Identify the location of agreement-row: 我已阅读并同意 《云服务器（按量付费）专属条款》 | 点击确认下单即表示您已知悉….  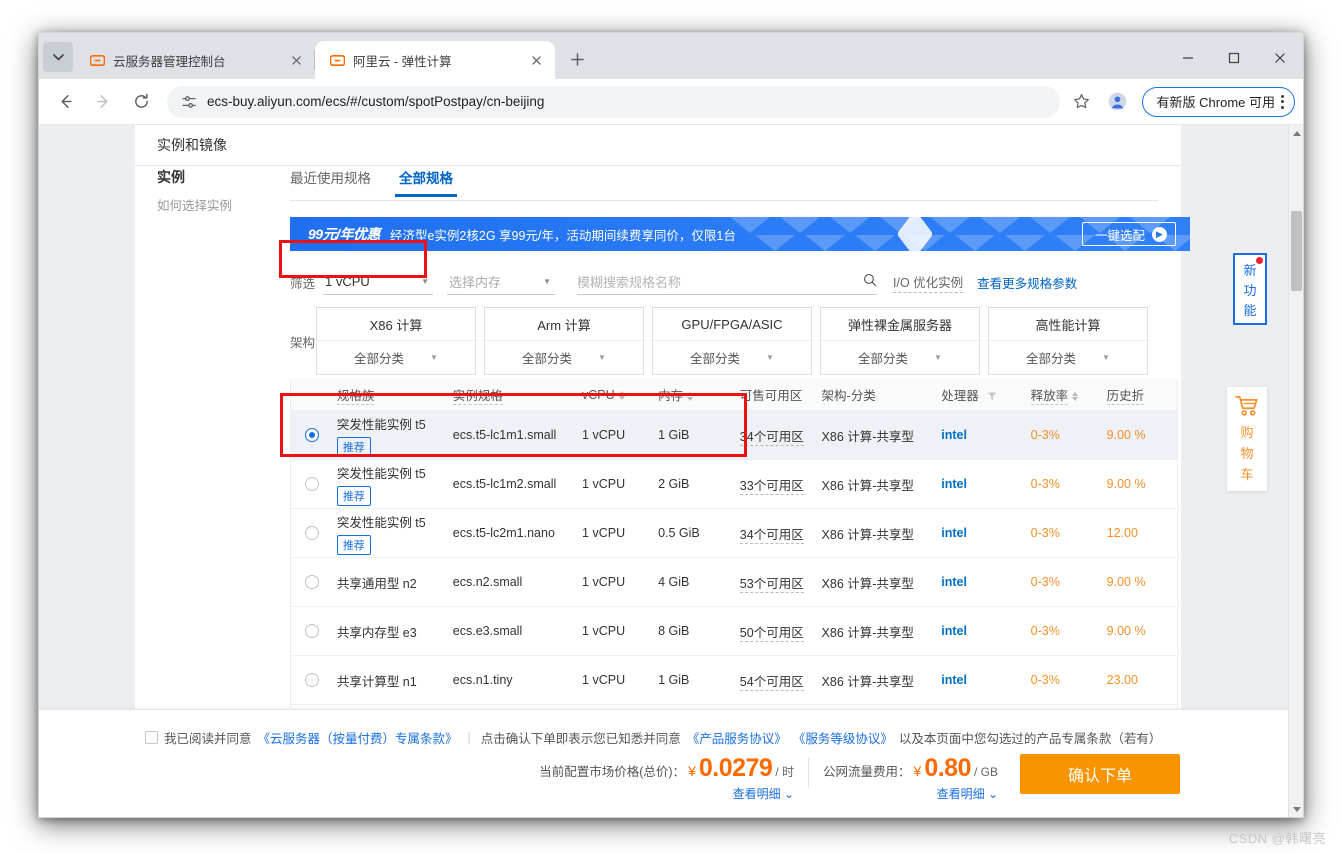
(653, 737).